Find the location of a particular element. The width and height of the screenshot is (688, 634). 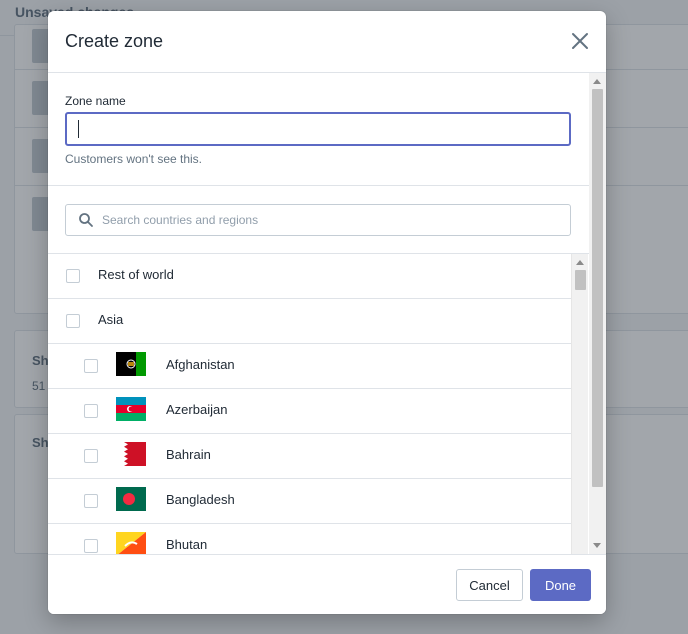

country-label: Bahrain is located at coordinates (188, 454).